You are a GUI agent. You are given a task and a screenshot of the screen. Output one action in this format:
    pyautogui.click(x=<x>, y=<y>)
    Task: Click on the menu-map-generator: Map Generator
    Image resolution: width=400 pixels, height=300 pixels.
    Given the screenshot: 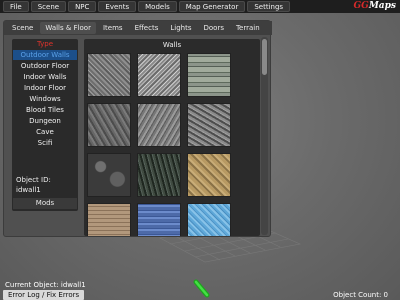 What is the action you would take?
    pyautogui.click(x=212, y=6)
    